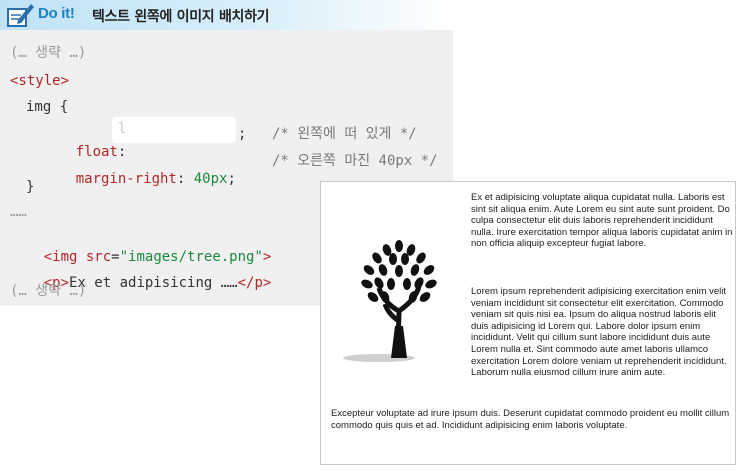  What do you see at coordinates (390, 301) in the screenshot?
I see `tree-image` at bounding box center [390, 301].